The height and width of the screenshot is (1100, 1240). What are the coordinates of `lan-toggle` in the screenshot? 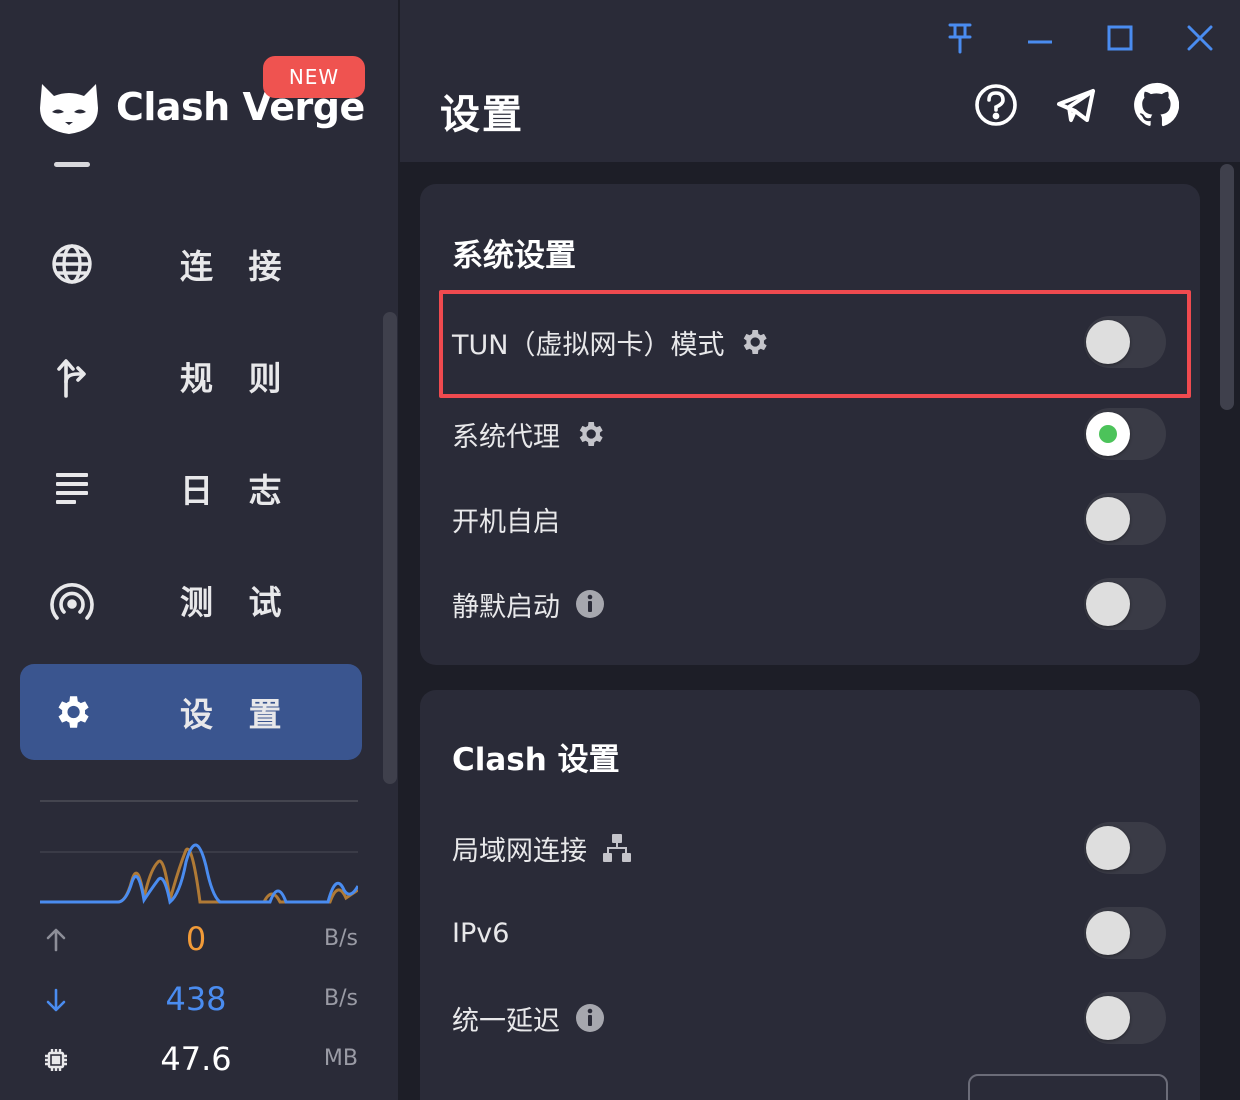 It's located at (1125, 848).